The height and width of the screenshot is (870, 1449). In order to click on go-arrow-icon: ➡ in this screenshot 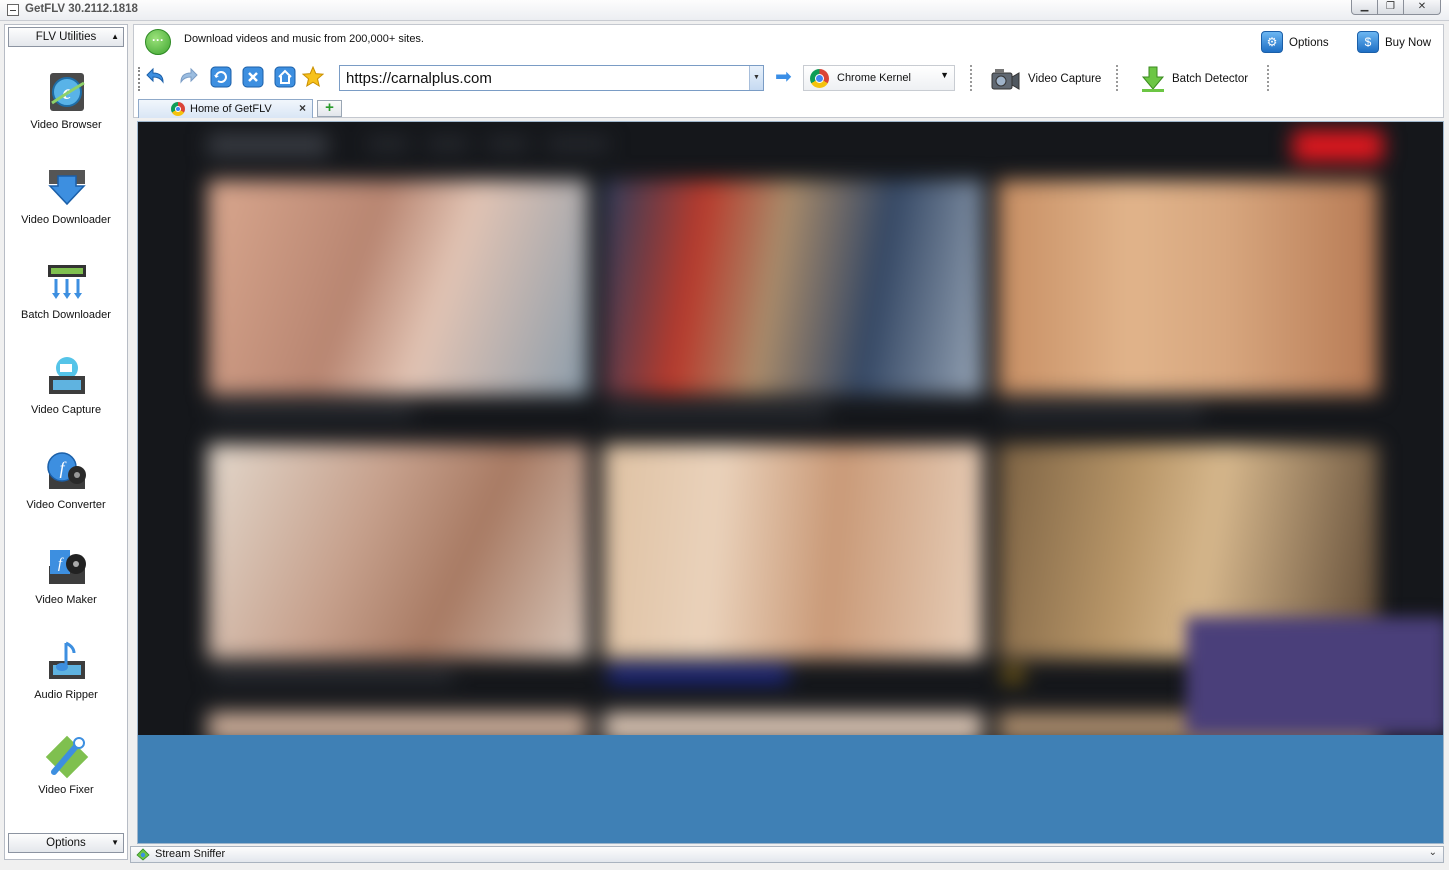, I will do `click(786, 77)`.